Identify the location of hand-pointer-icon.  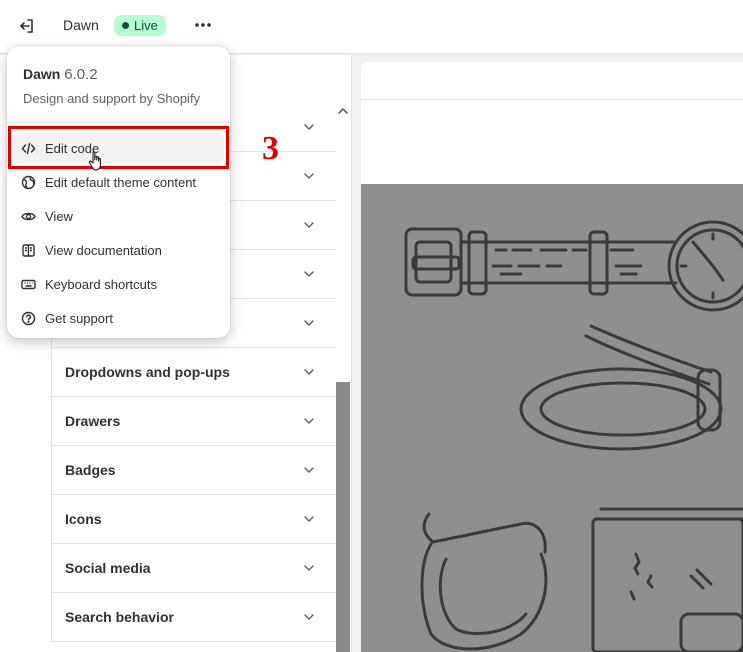
(94, 161).